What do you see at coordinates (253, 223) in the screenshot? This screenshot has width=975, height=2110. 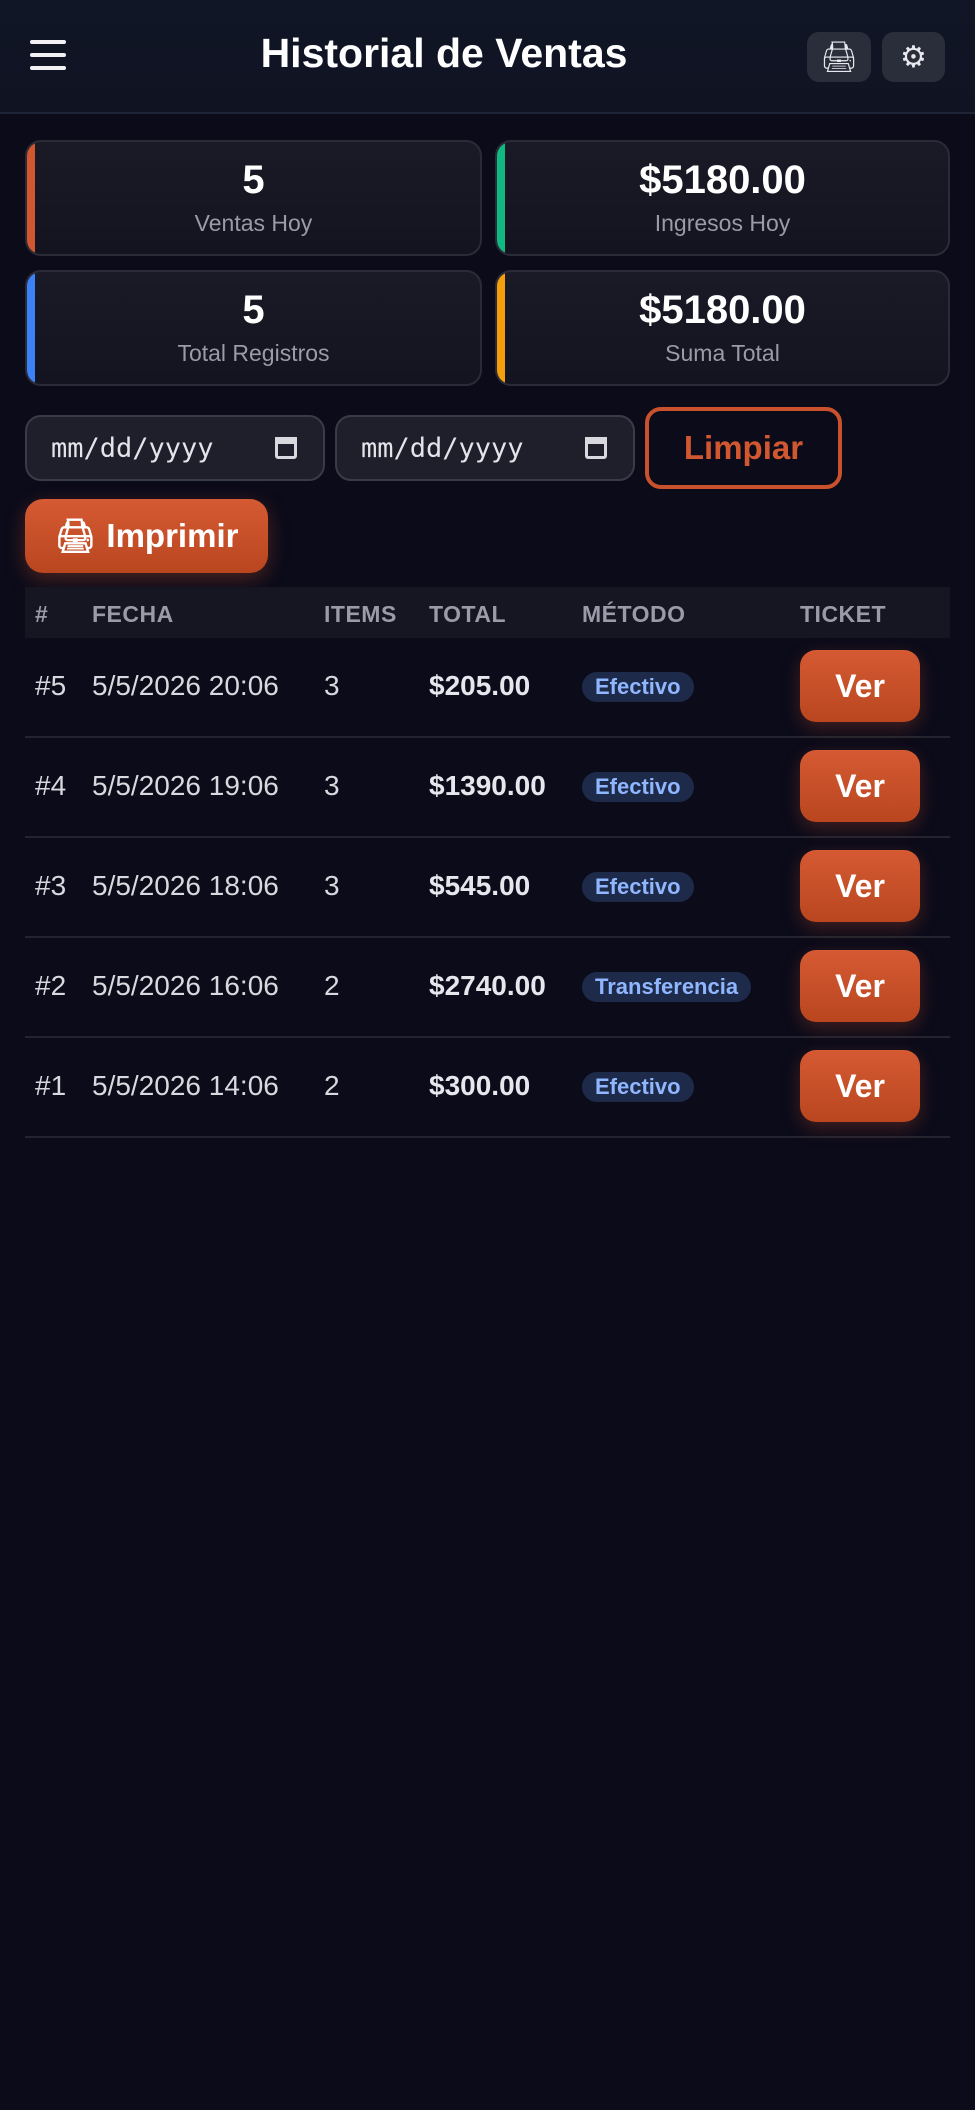 I see `stat-label: Ventas Hoy` at bounding box center [253, 223].